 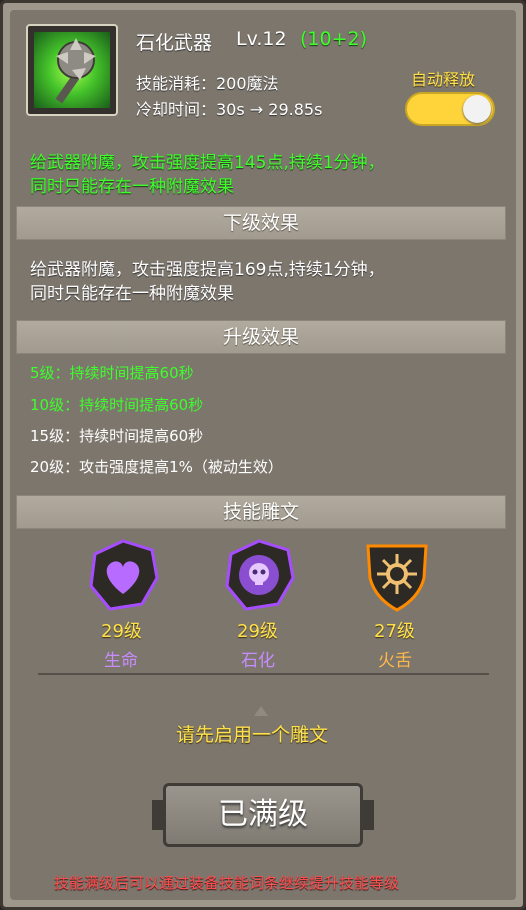 I want to click on skill-cost: 技能消耗：200魔法, so click(x=207, y=83).